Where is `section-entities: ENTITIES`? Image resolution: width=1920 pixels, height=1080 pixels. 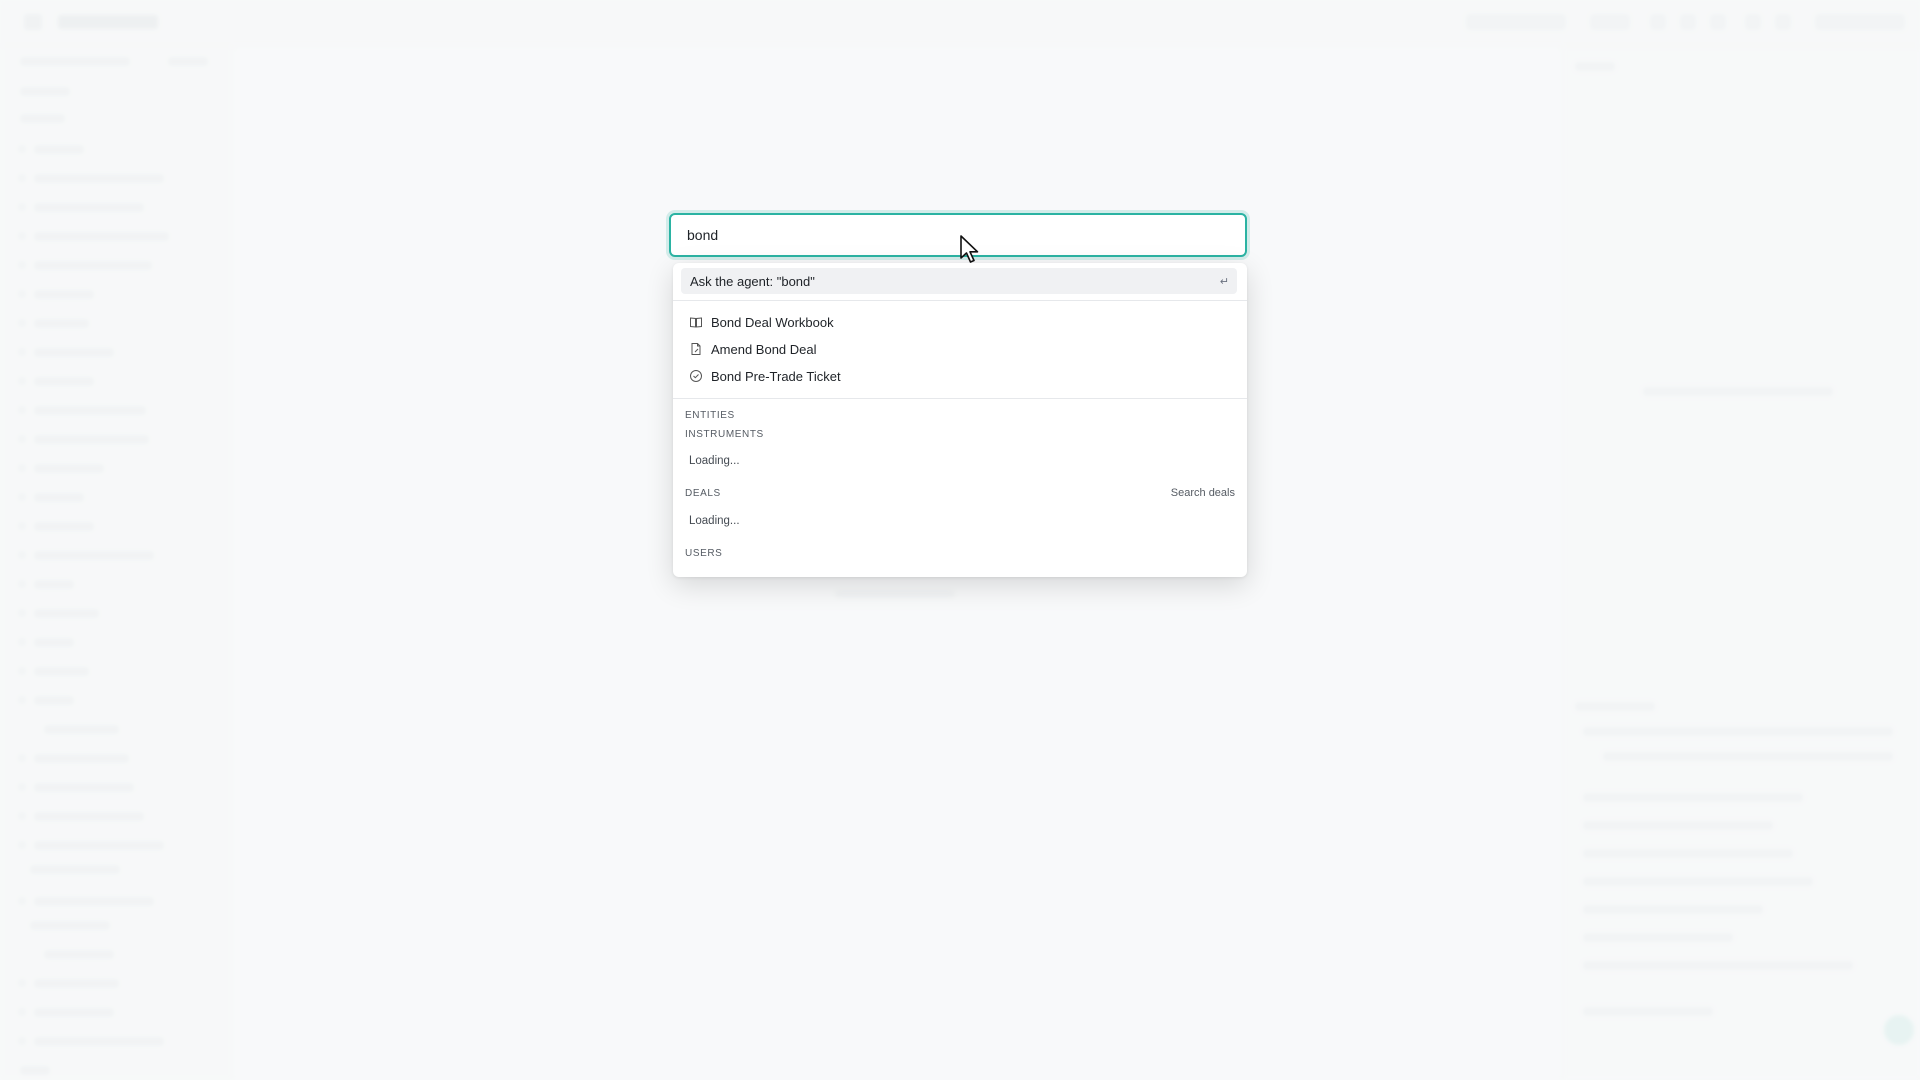
section-entities: ENTITIES is located at coordinates (710, 415).